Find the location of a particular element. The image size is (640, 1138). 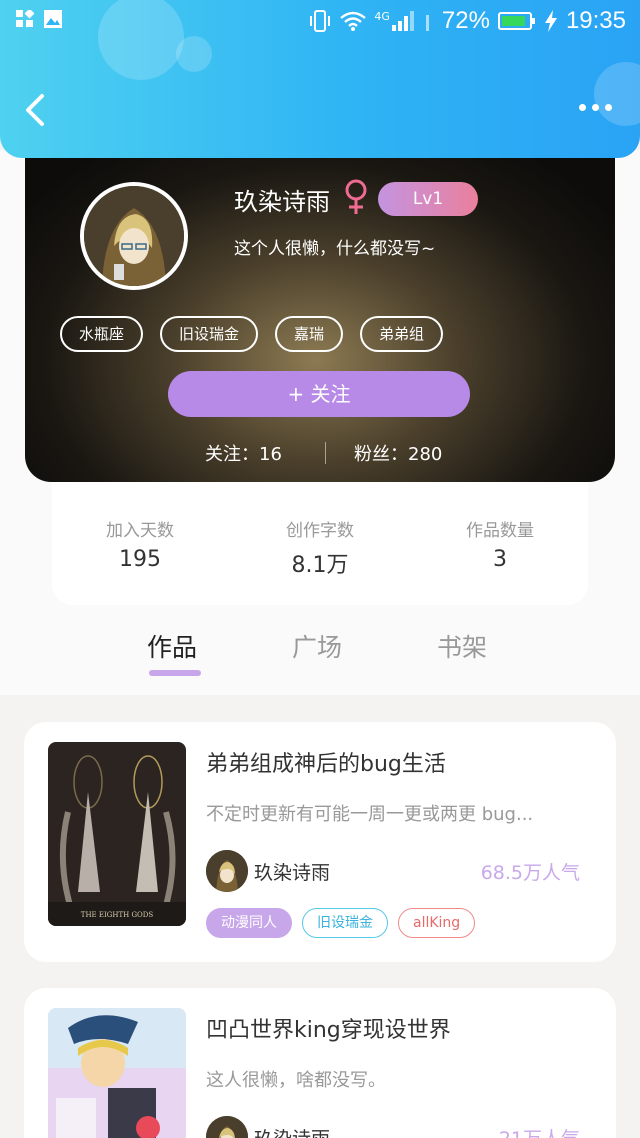

tab-bar: 作品 广场 书架 is located at coordinates (320, 657).